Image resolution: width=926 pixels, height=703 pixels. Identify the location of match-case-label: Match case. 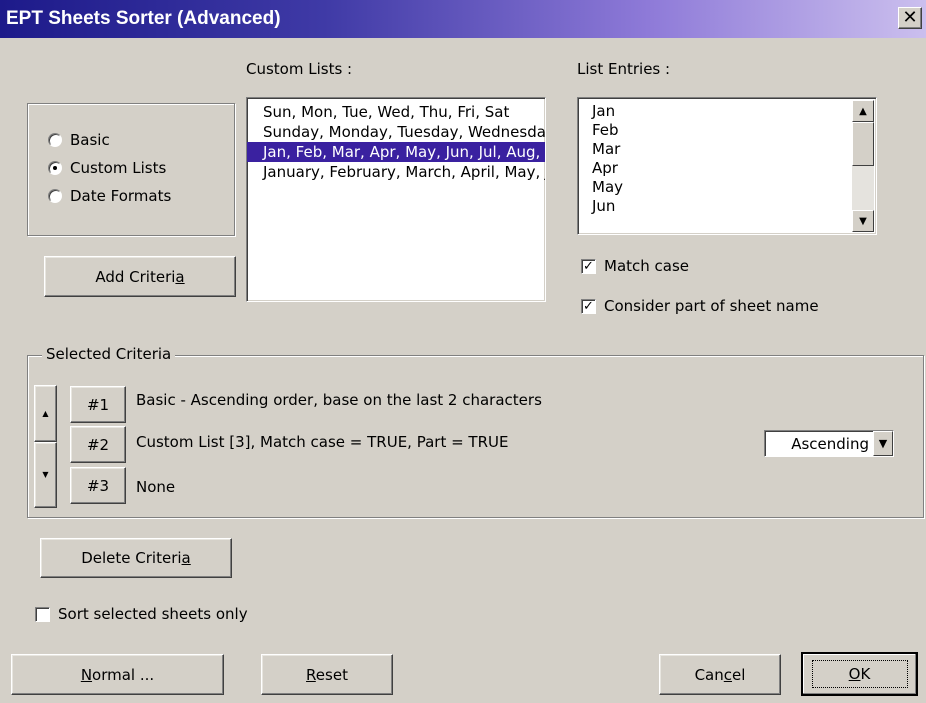
(647, 266).